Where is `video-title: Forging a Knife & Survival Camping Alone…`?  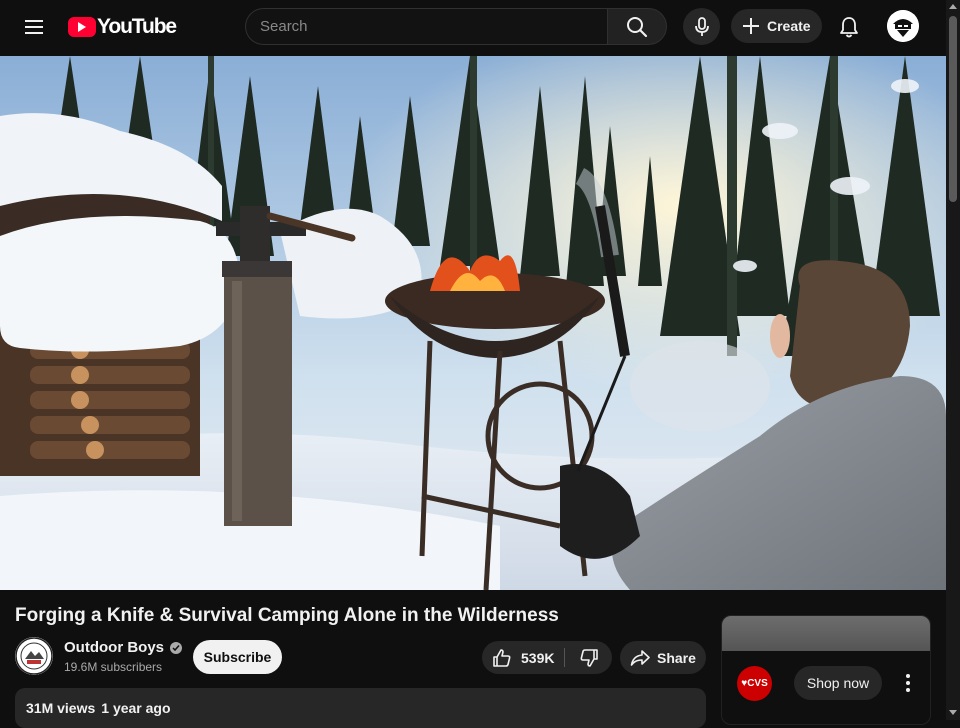
video-title: Forging a Knife & Survival Camping Alone… is located at coordinates (287, 615).